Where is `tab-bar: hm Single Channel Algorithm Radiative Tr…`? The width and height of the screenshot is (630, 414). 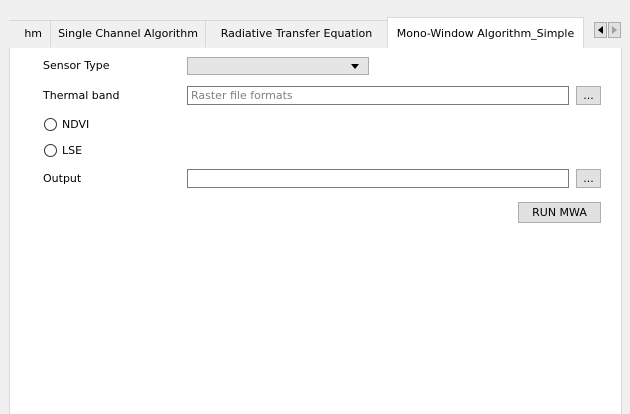 tab-bar: hm Single Channel Algorithm Radiative Tr… is located at coordinates (315, 31).